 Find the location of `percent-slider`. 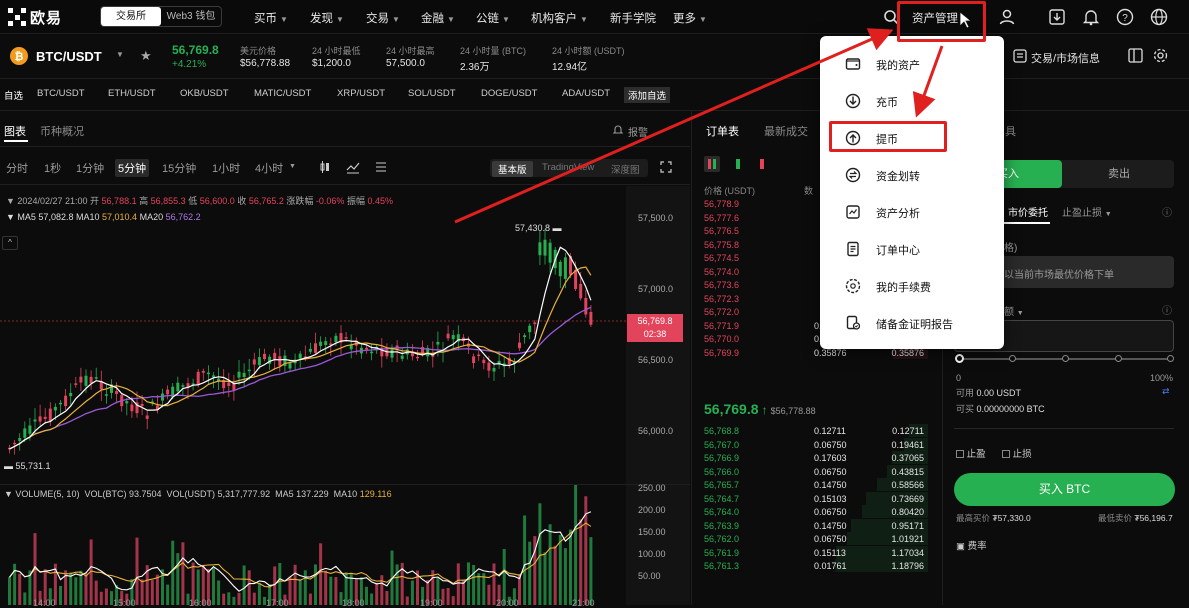

percent-slider is located at coordinates (1064, 358).